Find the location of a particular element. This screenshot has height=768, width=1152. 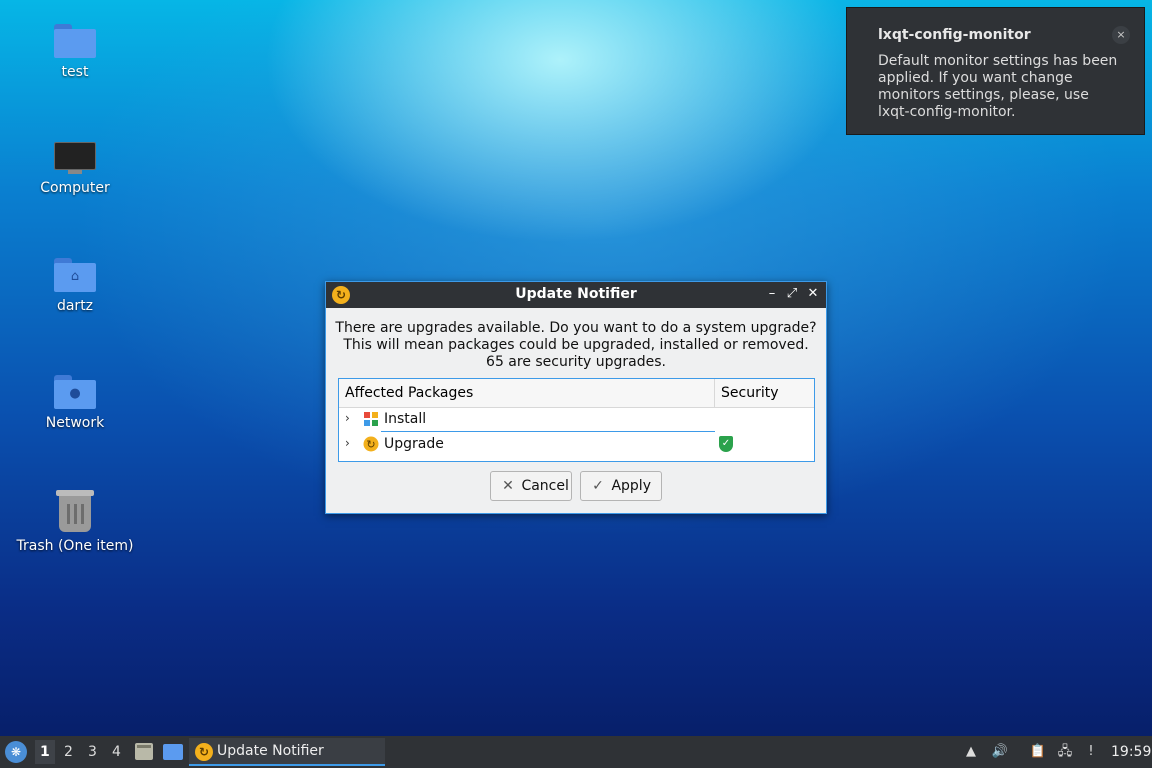

dialog-title: Update Notifier is located at coordinates (576, 294).